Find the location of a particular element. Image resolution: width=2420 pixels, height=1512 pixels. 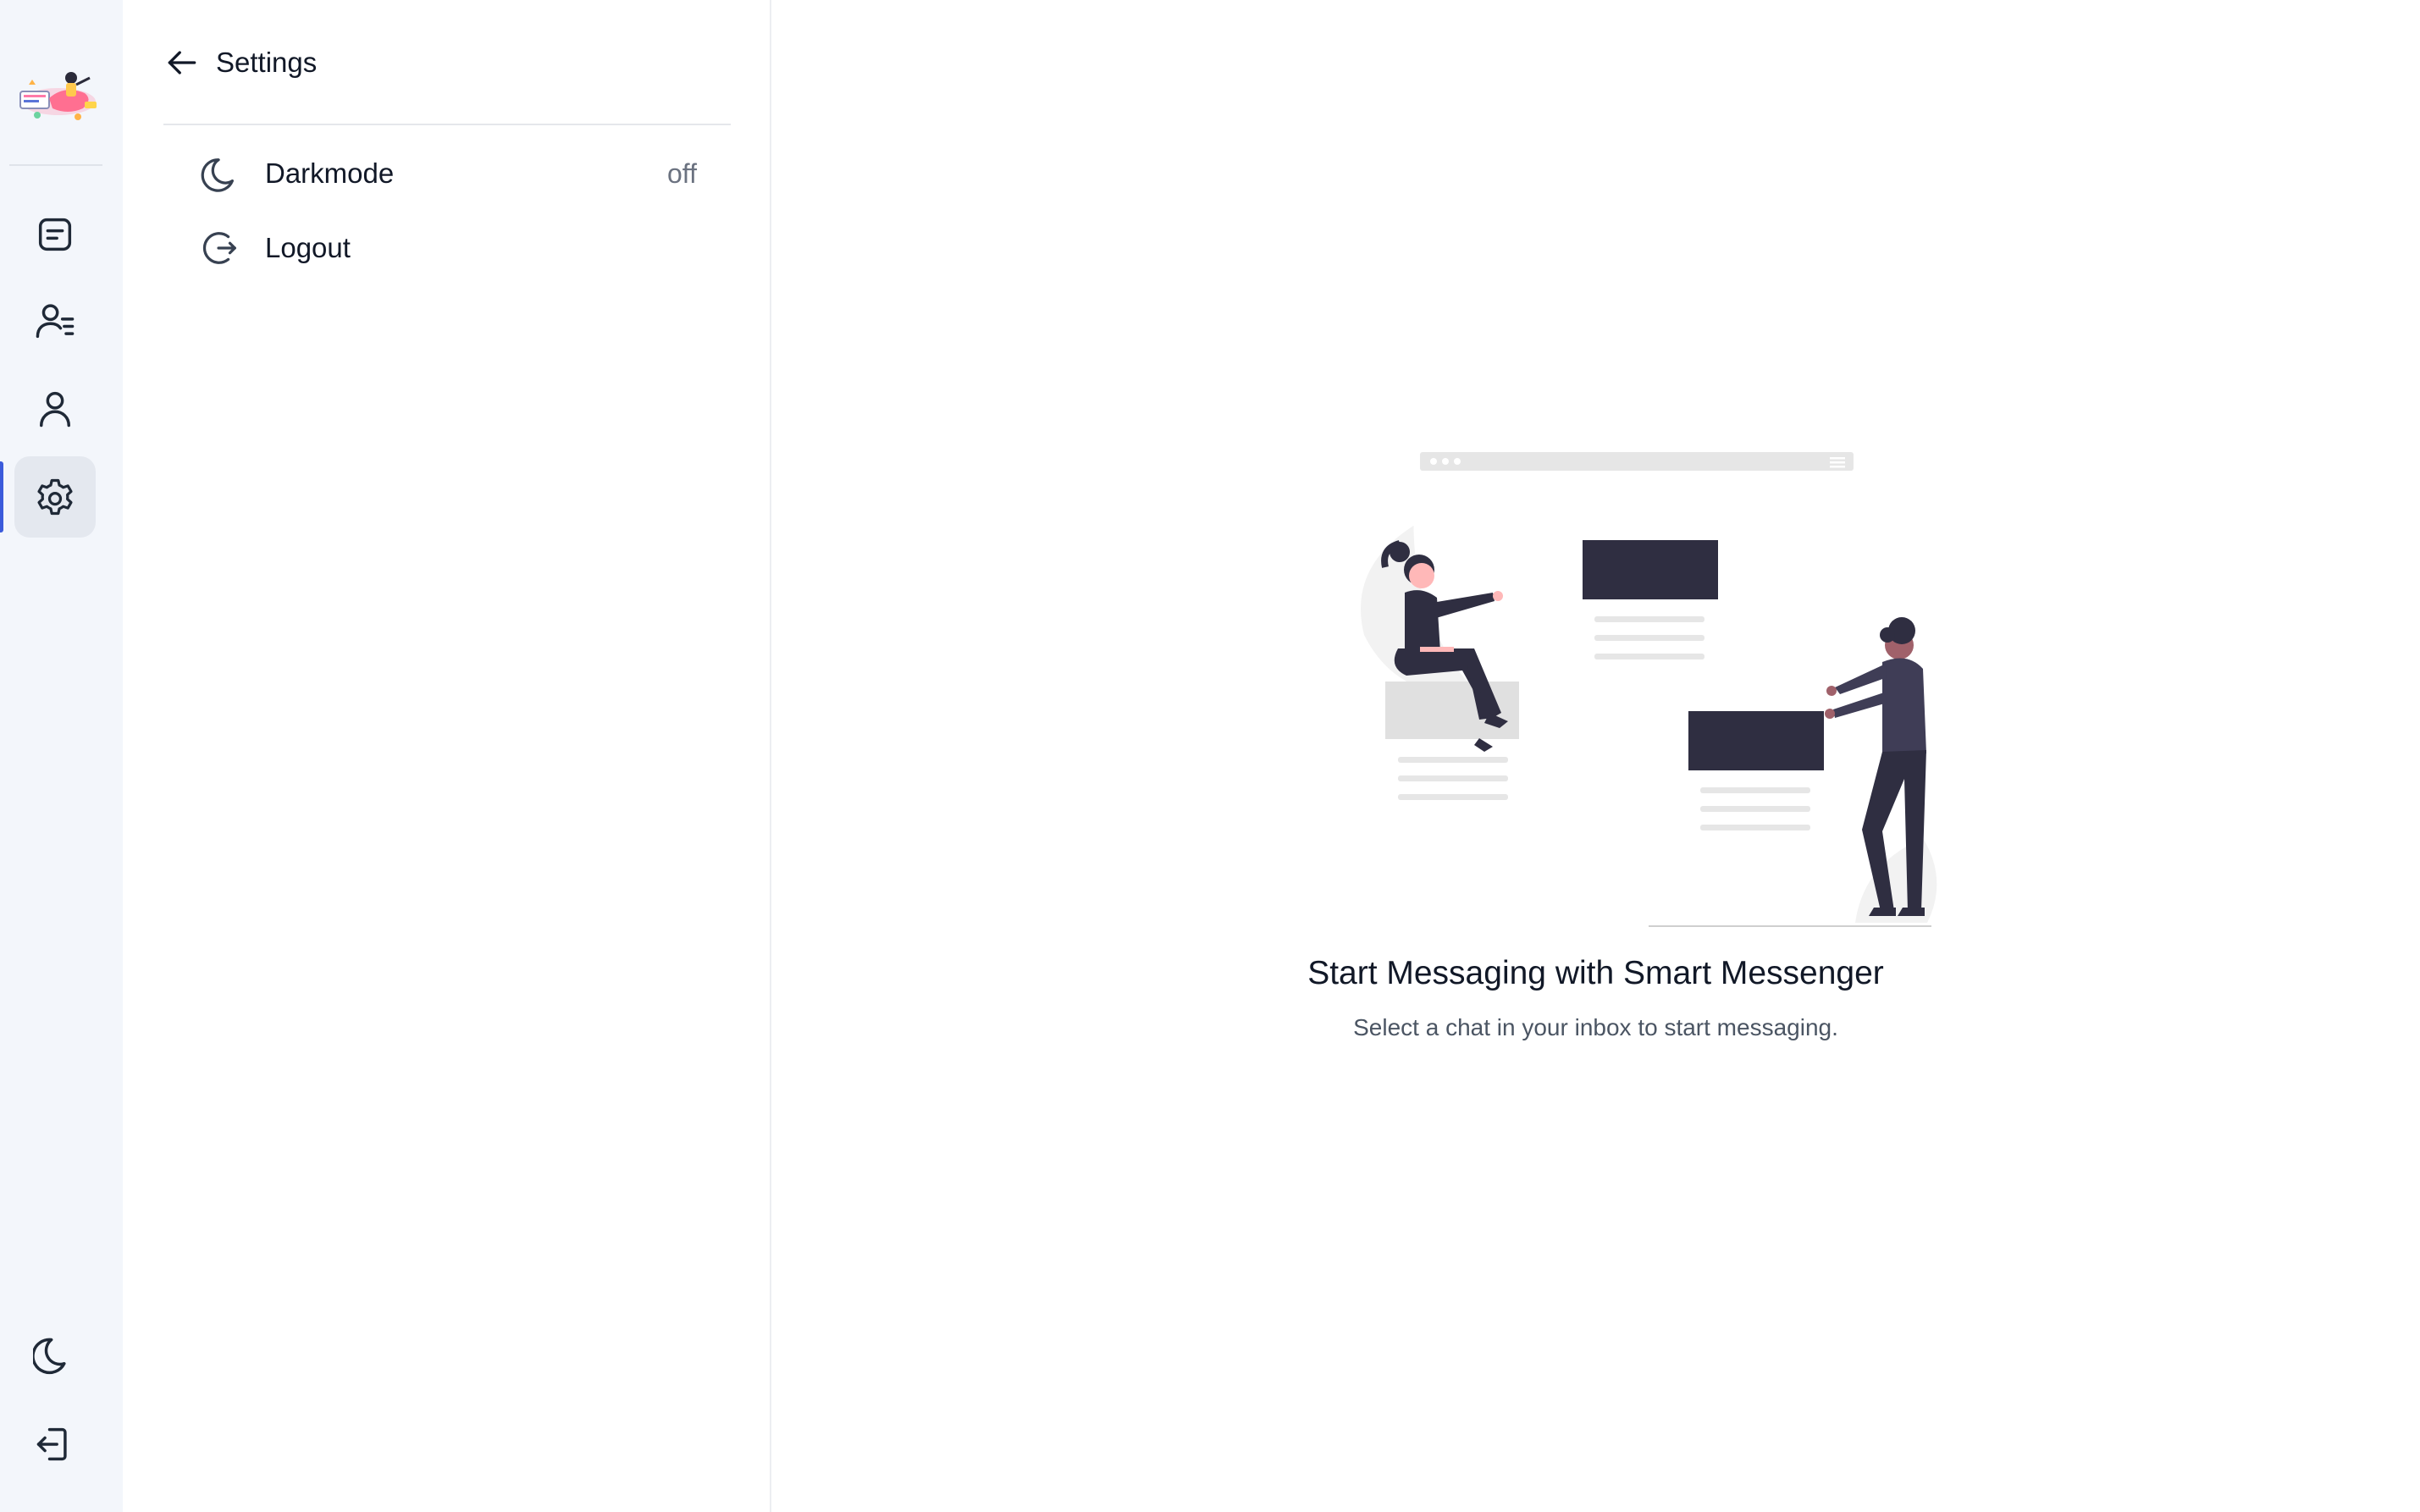

chat-icon is located at coordinates (55, 235).